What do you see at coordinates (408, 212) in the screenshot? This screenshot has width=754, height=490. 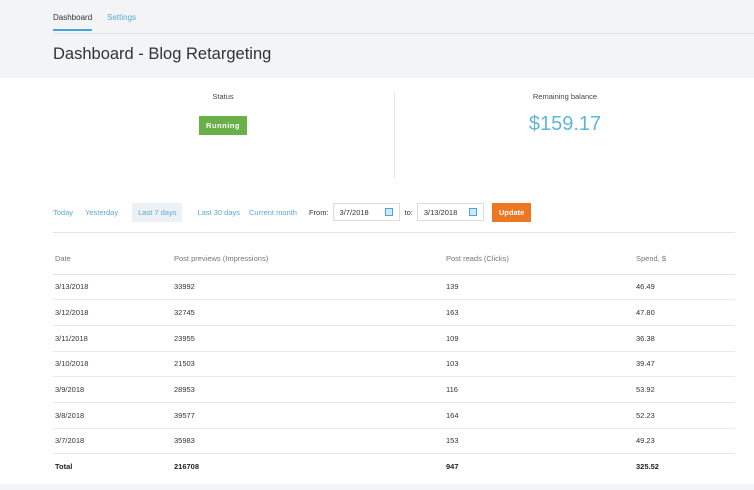 I see `to-label: to:` at bounding box center [408, 212].